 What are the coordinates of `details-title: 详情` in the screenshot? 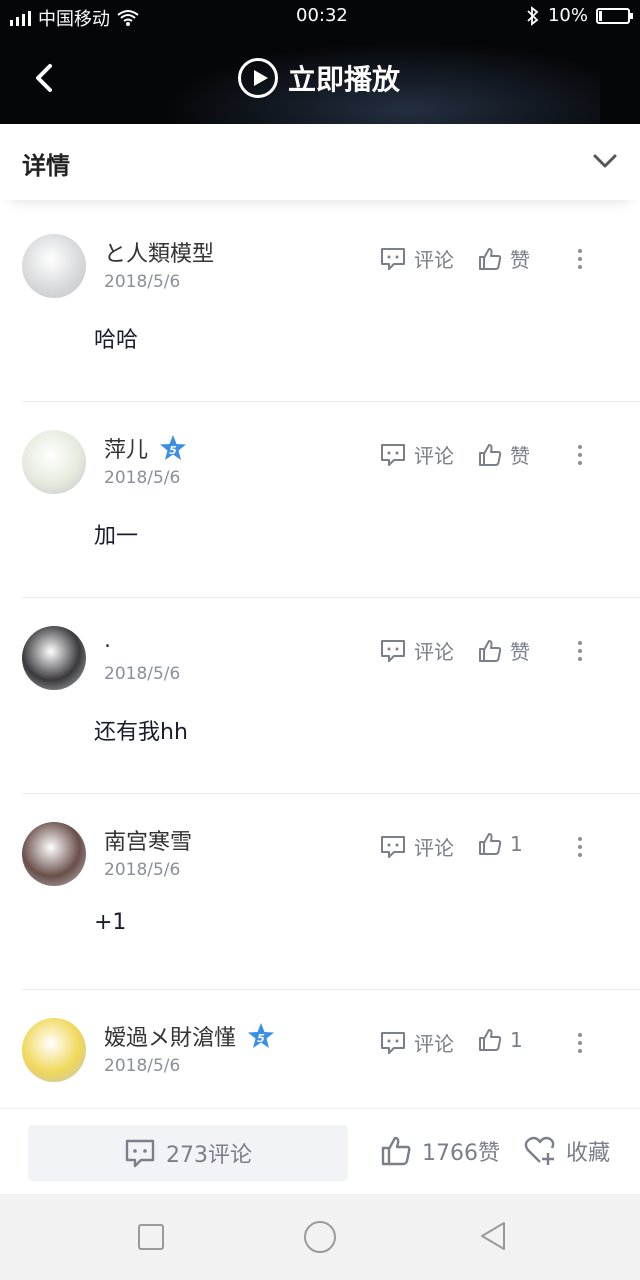 It's located at (46, 166).